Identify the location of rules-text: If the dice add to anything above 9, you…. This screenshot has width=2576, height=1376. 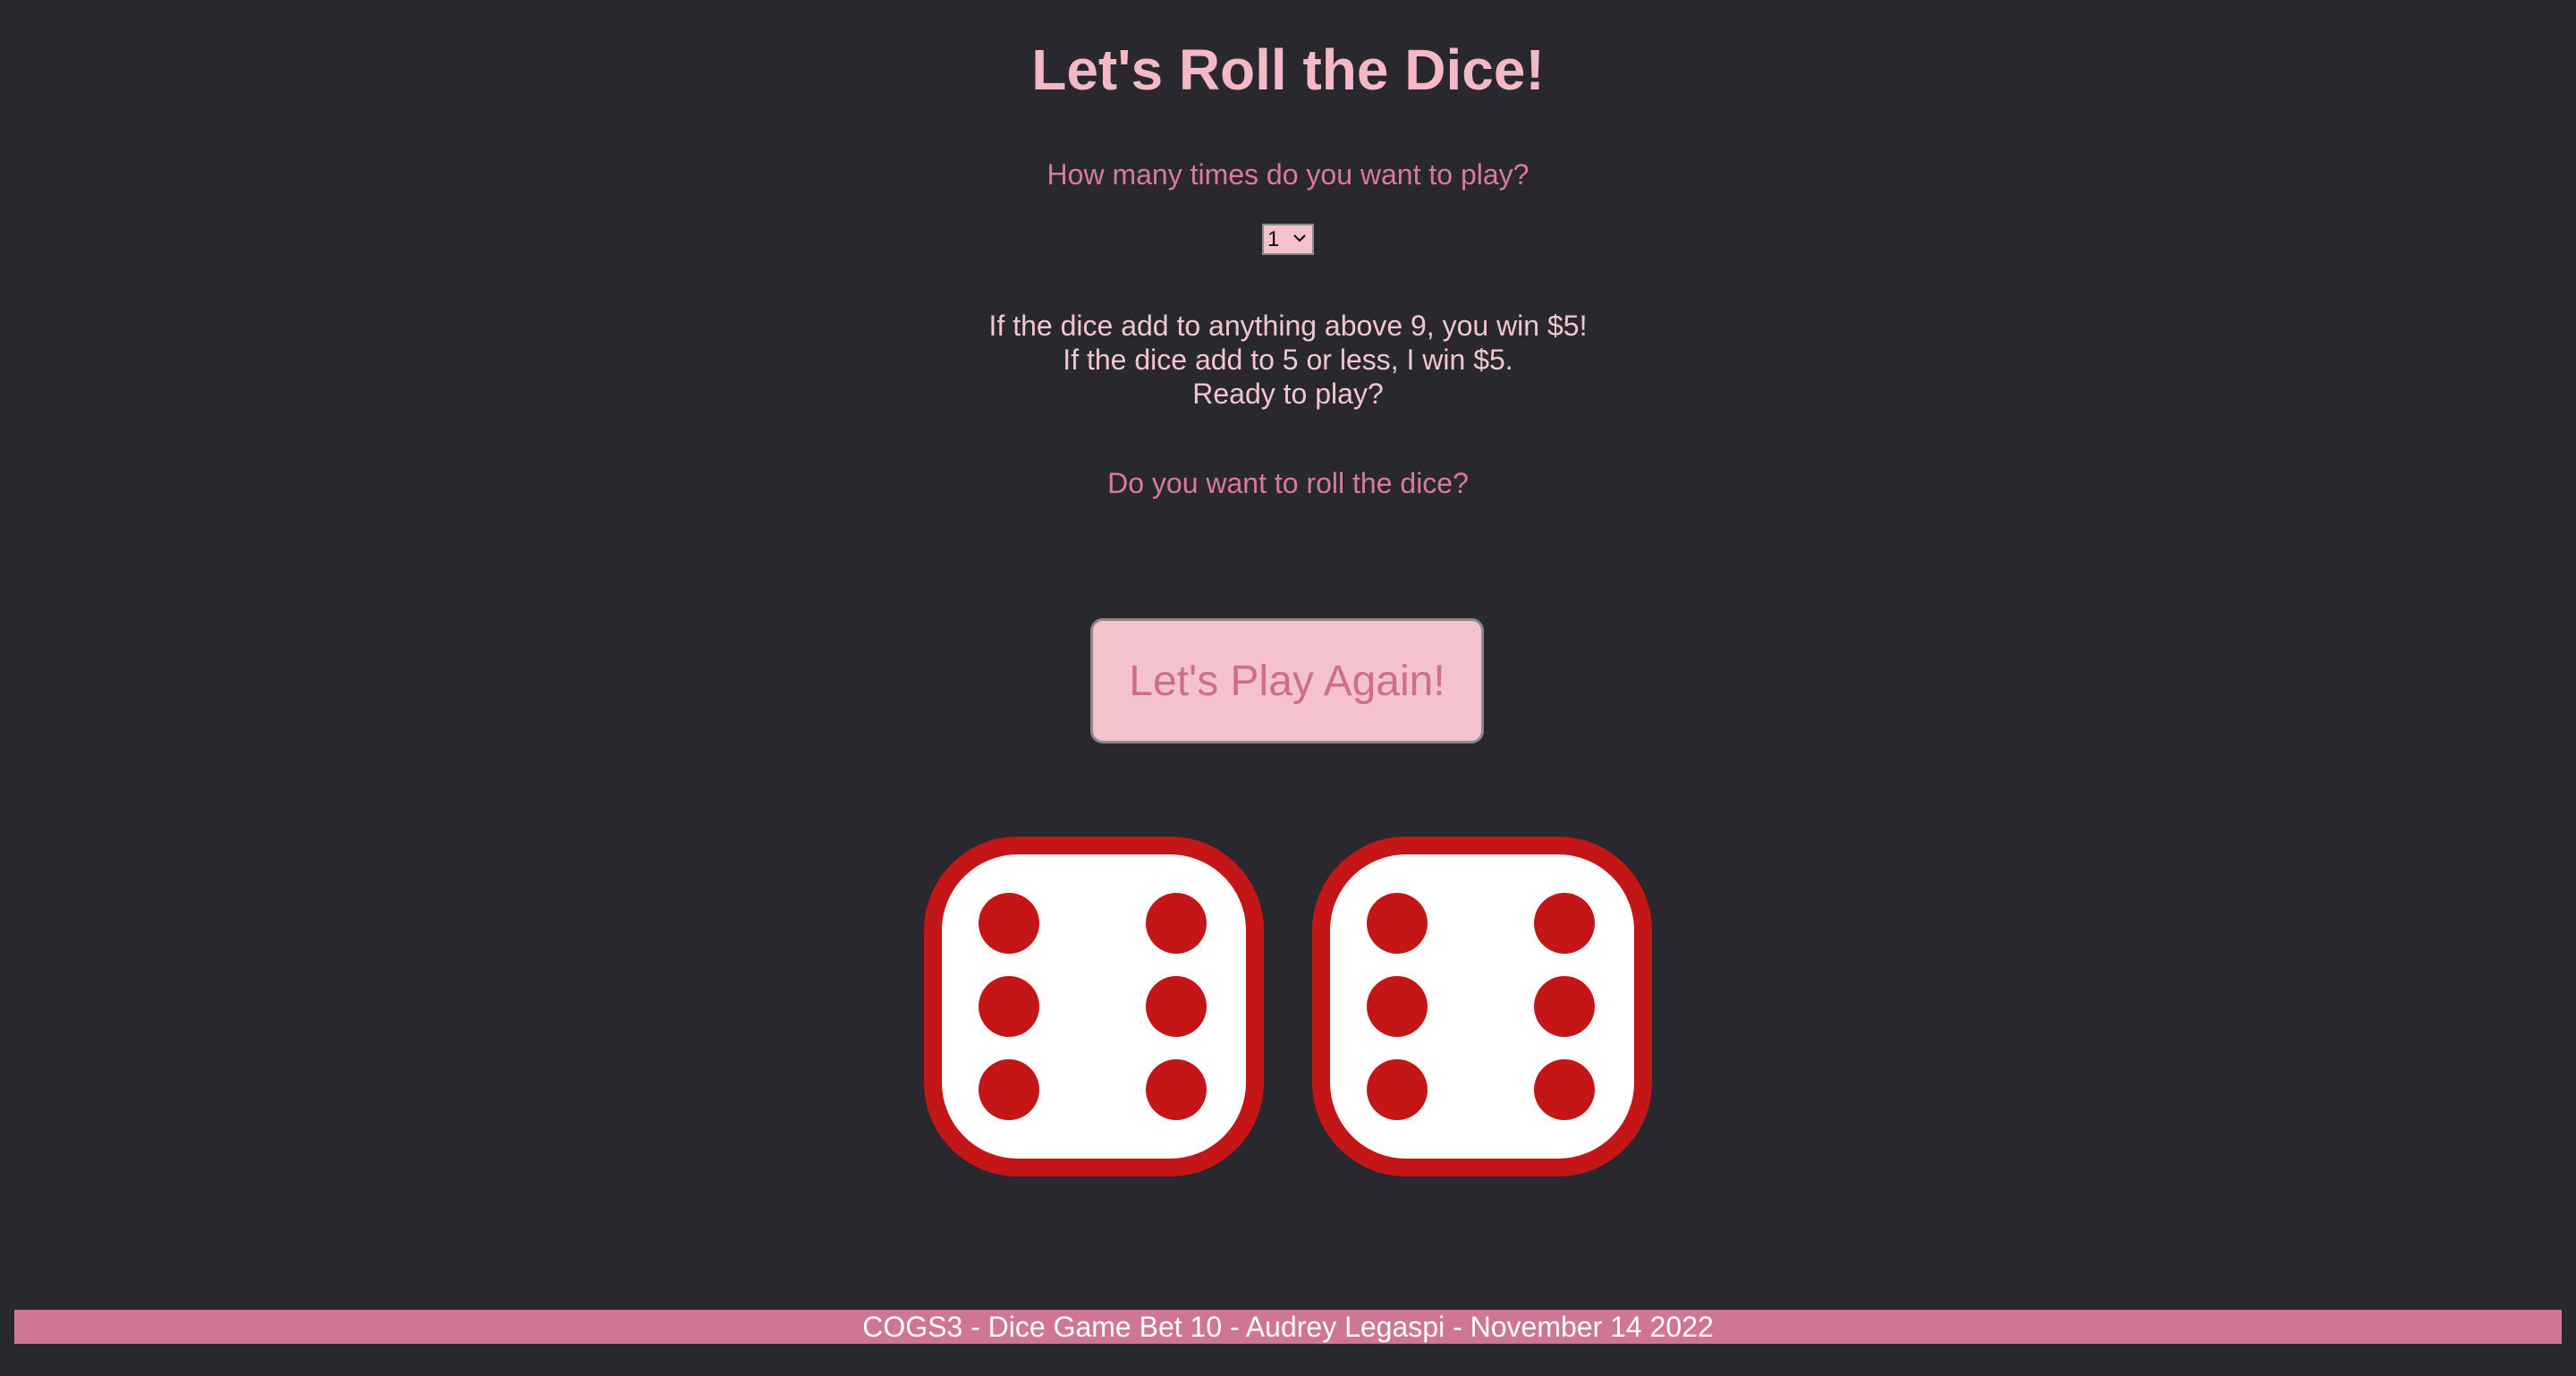
(1288, 360).